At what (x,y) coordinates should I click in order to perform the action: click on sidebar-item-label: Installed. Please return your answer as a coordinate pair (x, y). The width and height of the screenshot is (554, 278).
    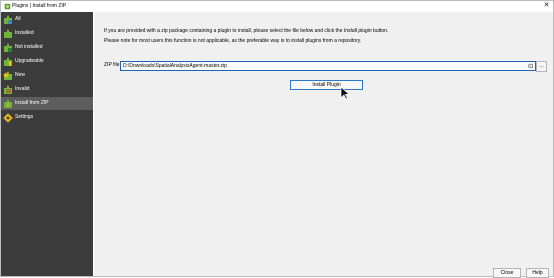
    Looking at the image, I should click on (24, 33).